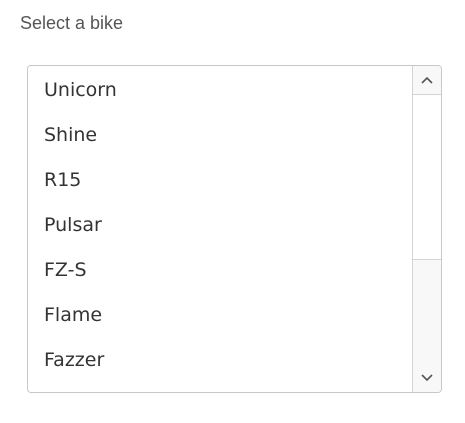 Image resolution: width=465 pixels, height=423 pixels. Describe the element at coordinates (427, 177) in the screenshot. I see `scrollbar-thumb` at that location.